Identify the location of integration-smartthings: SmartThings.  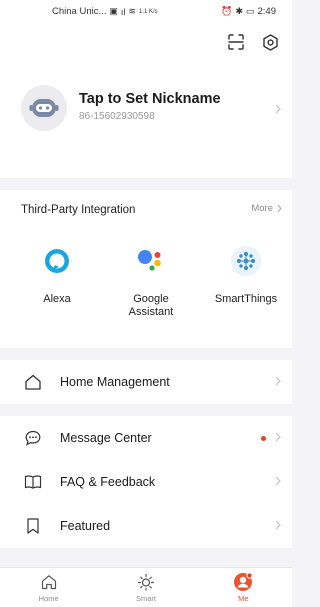
(246, 275).